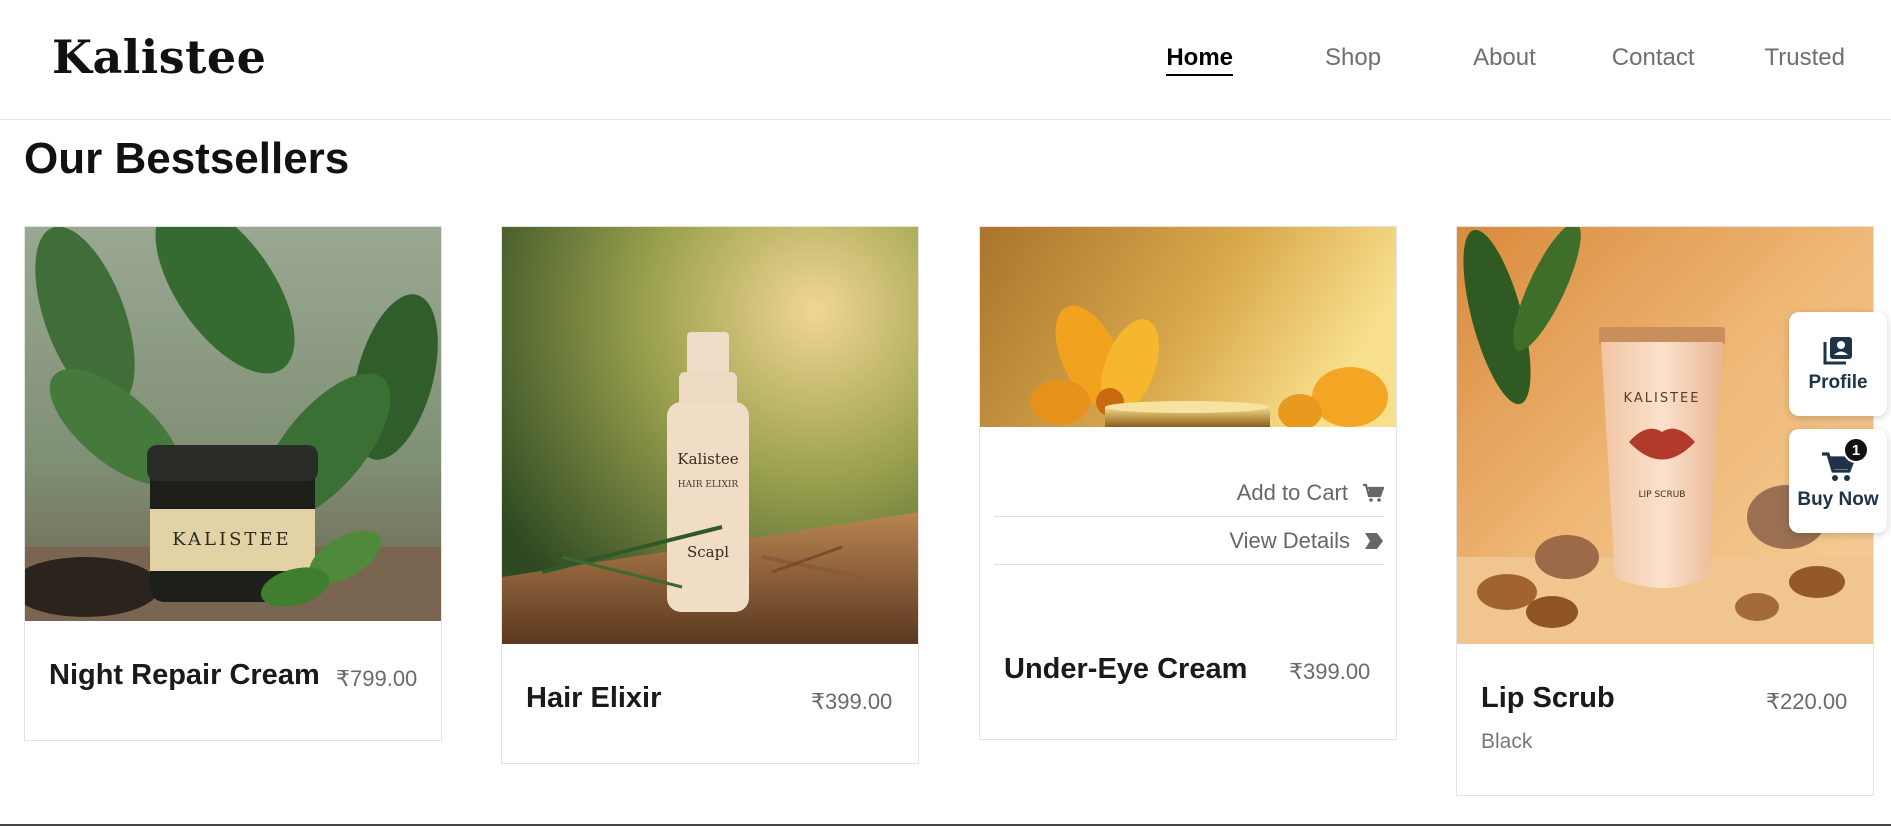  What do you see at coordinates (1188, 327) in the screenshot?
I see `eye-cream-image` at bounding box center [1188, 327].